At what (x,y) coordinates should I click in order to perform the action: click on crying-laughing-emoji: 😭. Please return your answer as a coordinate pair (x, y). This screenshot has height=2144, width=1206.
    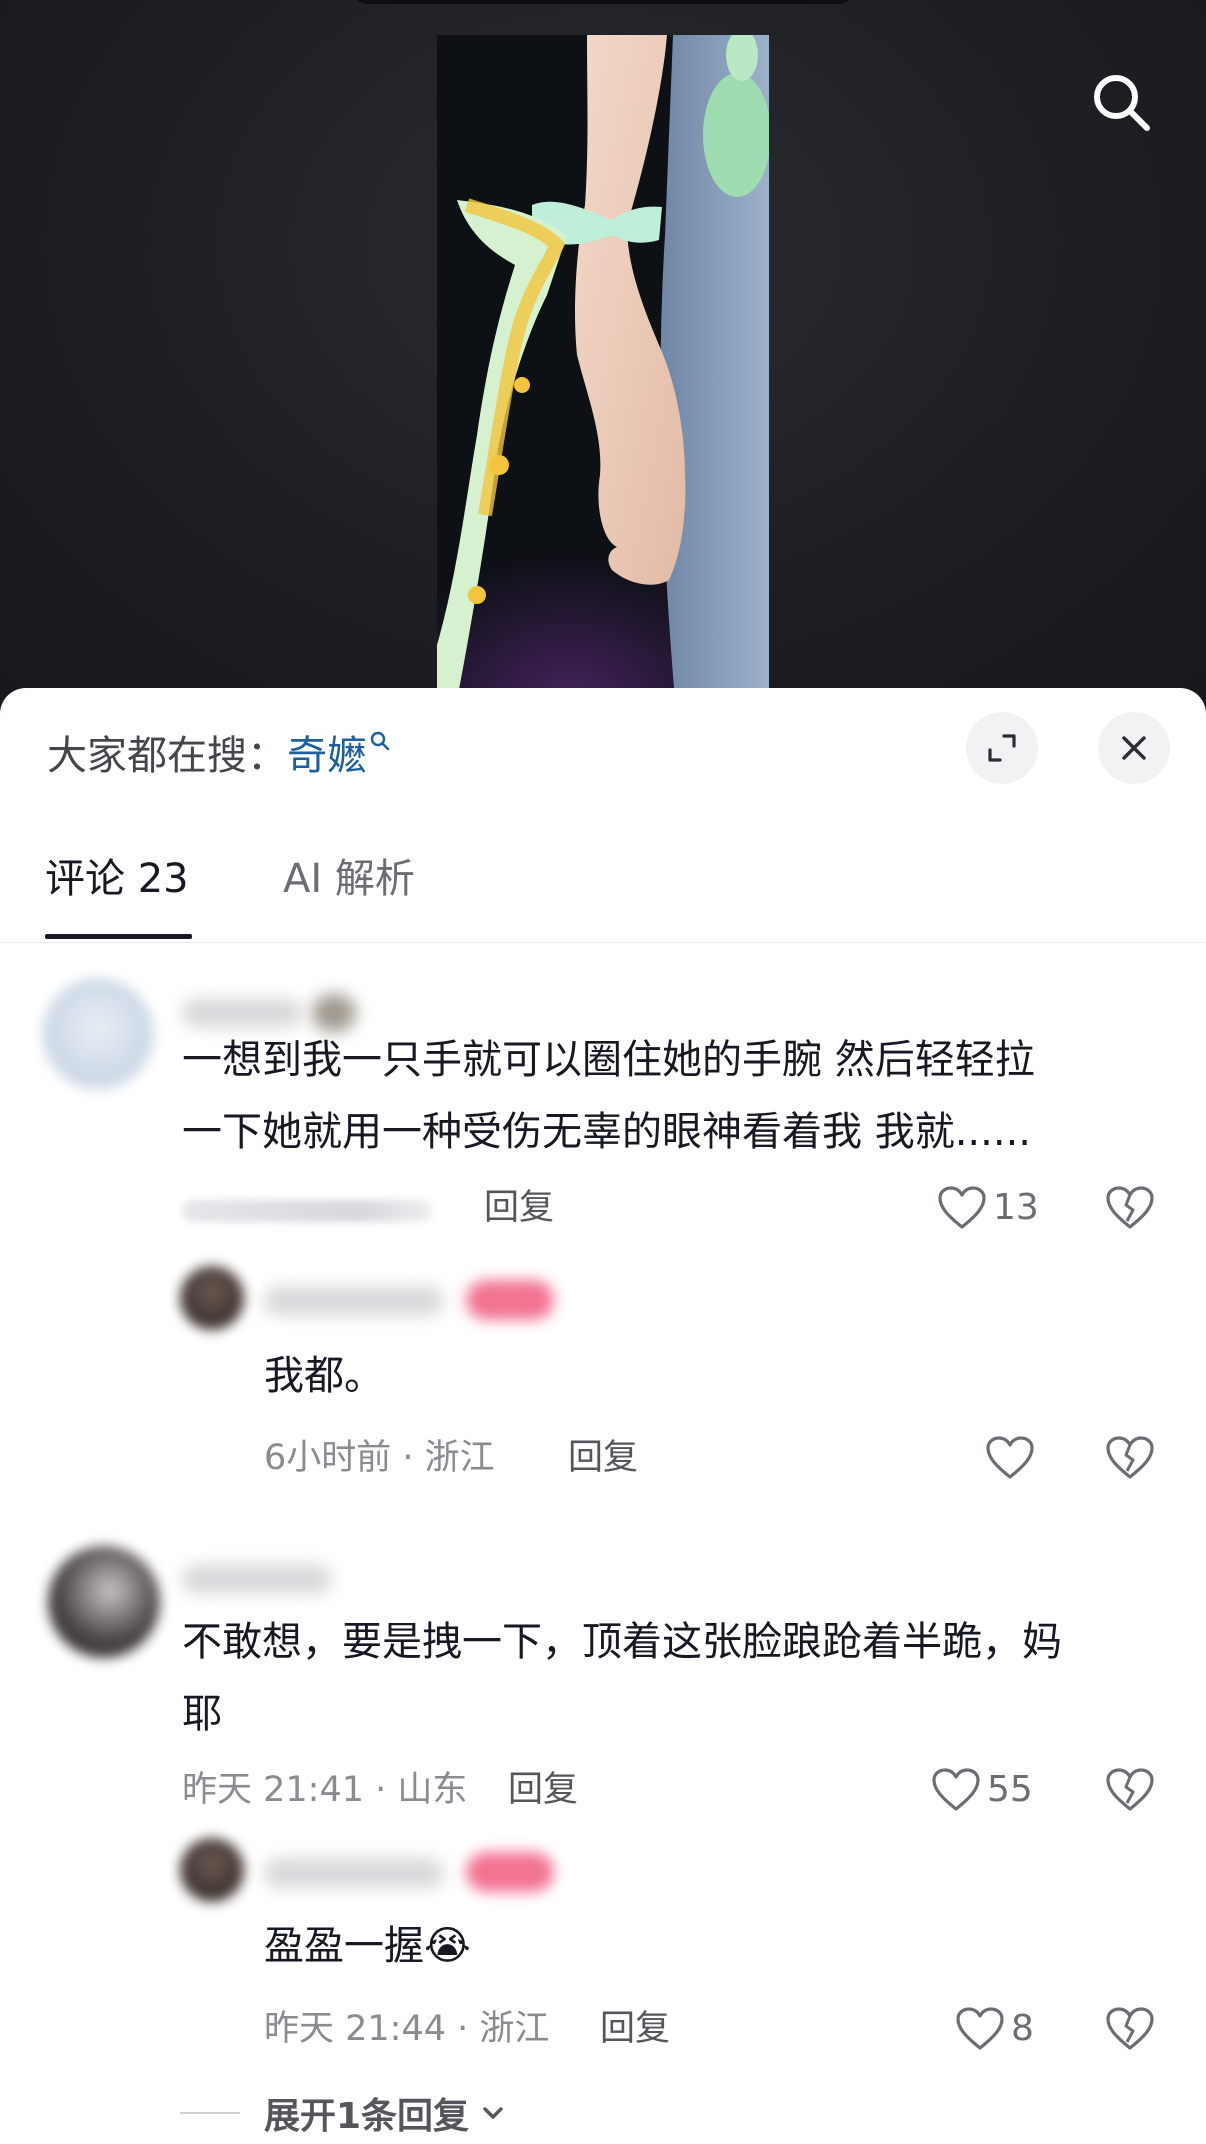
    Looking at the image, I should click on (447, 1946).